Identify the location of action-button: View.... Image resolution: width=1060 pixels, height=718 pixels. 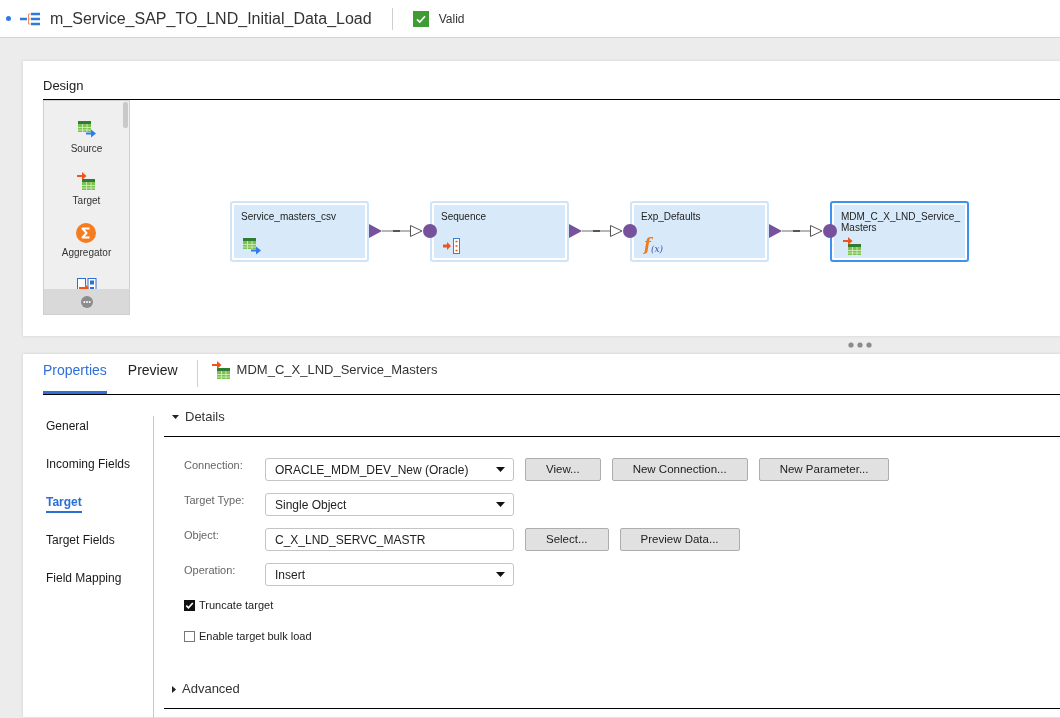
(563, 469).